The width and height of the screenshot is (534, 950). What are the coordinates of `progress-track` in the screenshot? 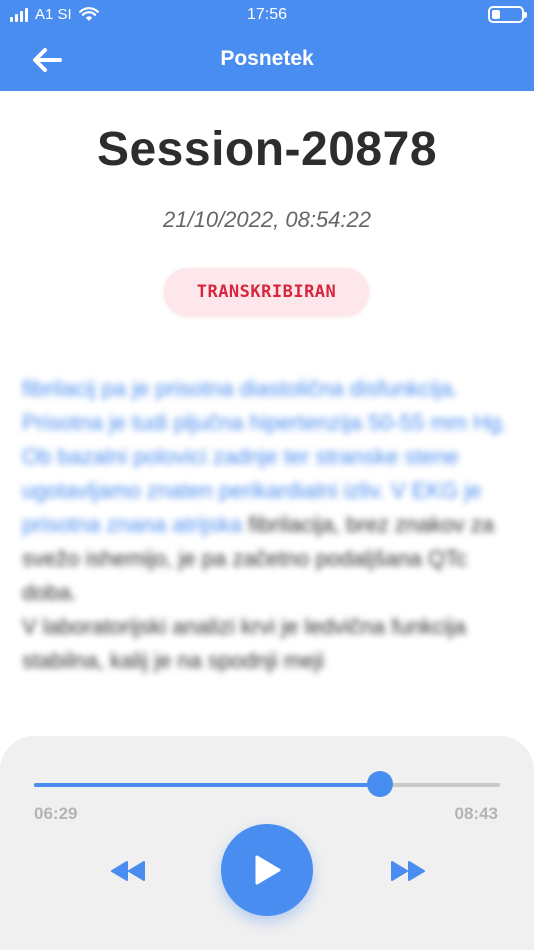 It's located at (267, 784).